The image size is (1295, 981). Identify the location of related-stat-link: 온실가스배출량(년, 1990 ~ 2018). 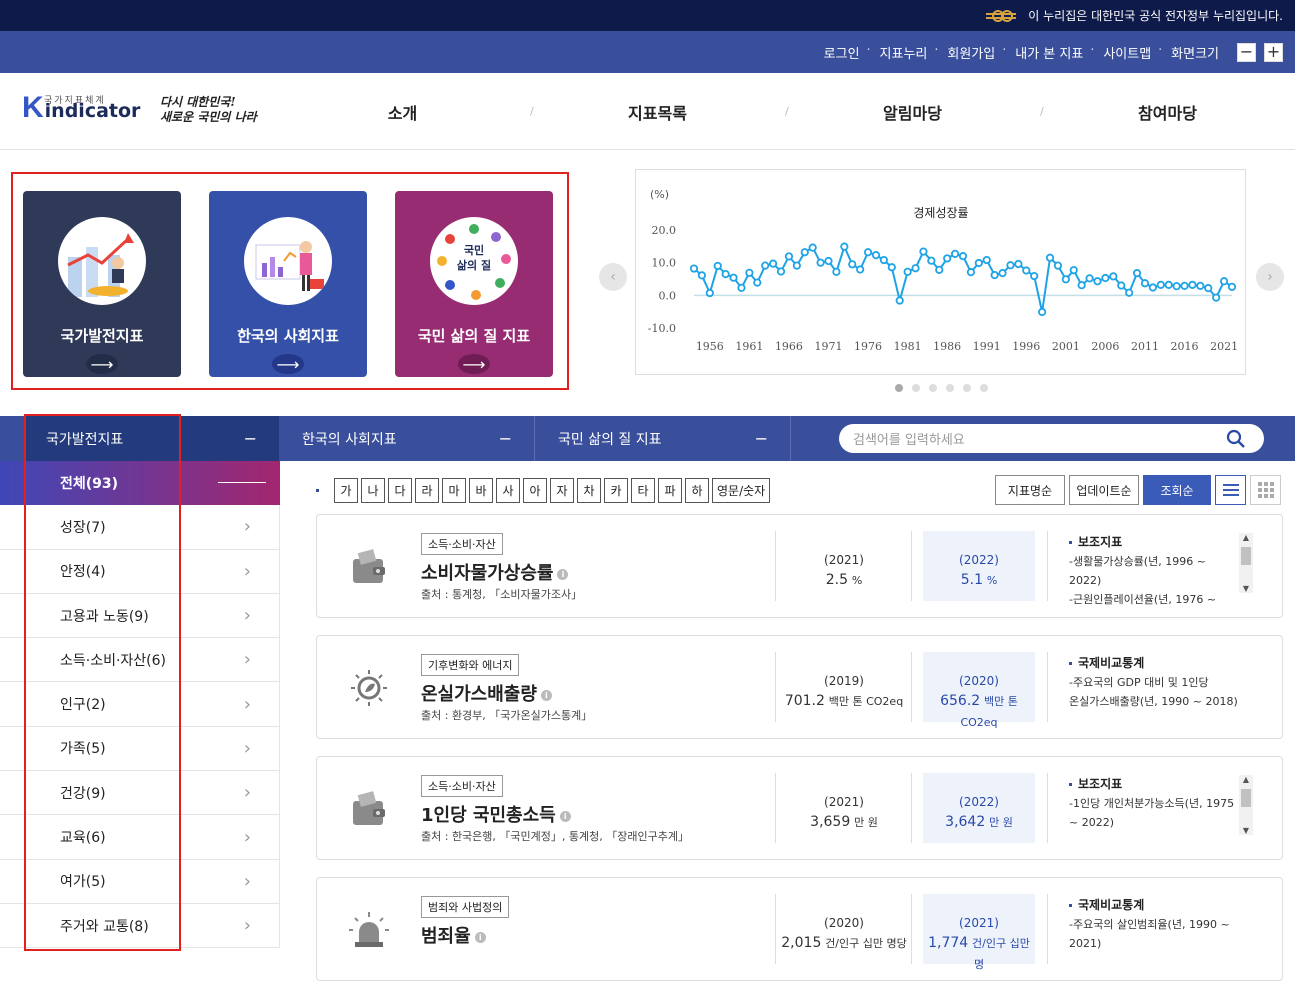
(1154, 701).